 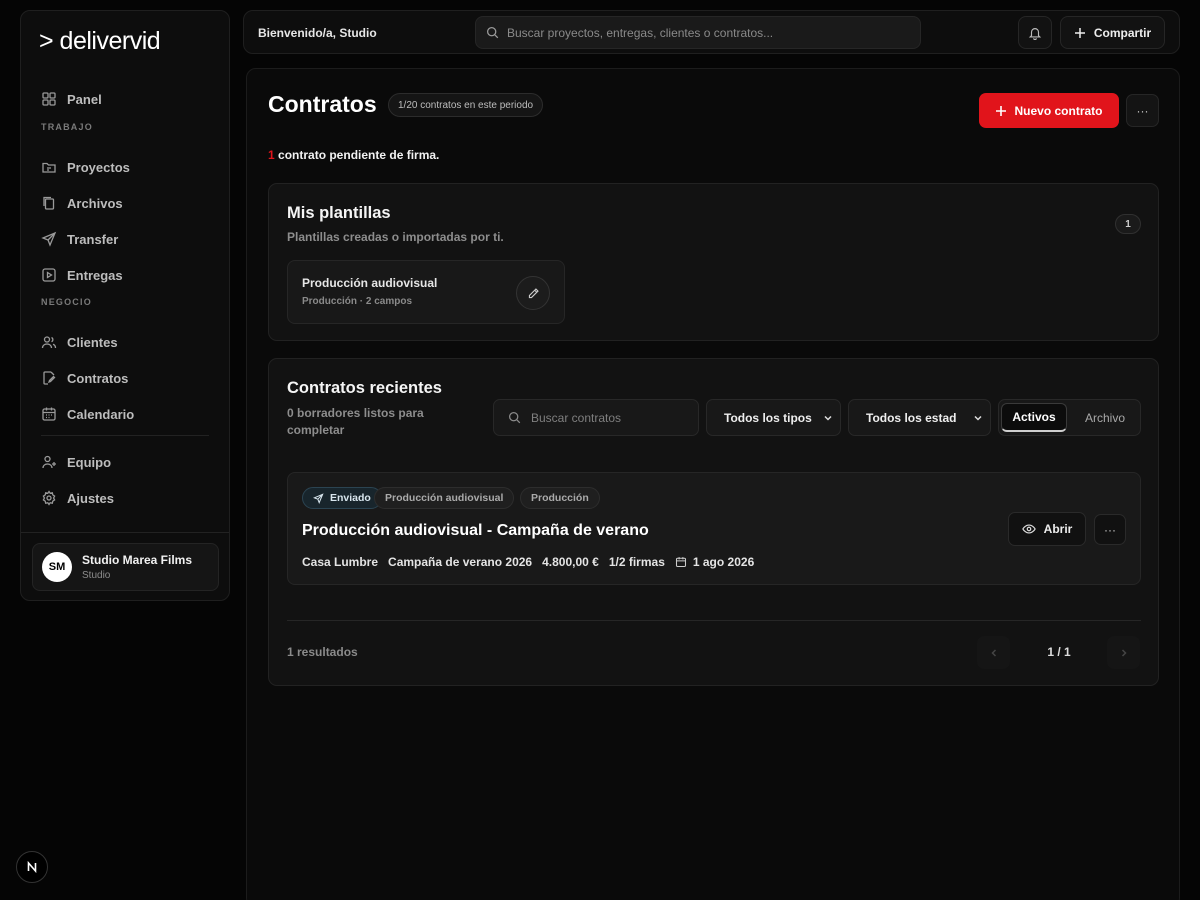 I want to click on chevron-left-icon, so click(x=994, y=653).